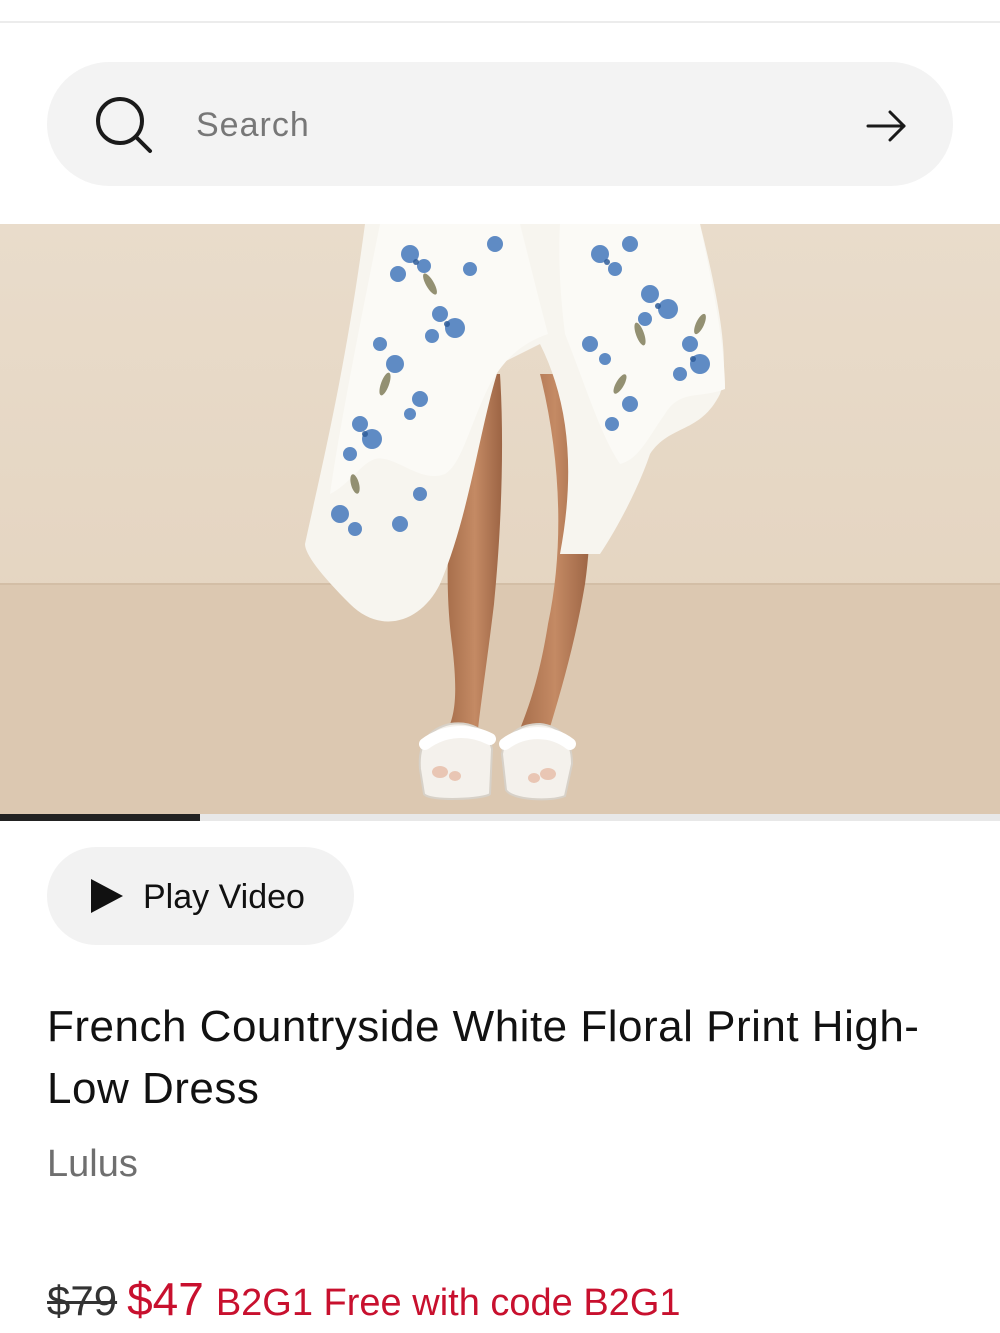  What do you see at coordinates (448, 1303) in the screenshot?
I see `promo-text: B2G1 Free with code B2G1` at bounding box center [448, 1303].